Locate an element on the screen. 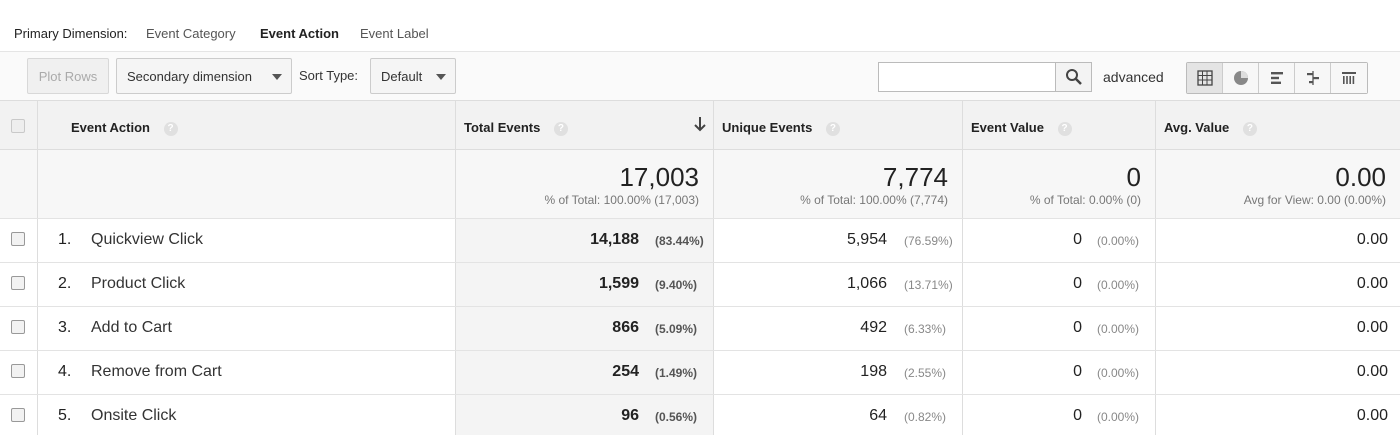 The width and height of the screenshot is (1400, 435). total-events-value: 96 is located at coordinates (630, 415).